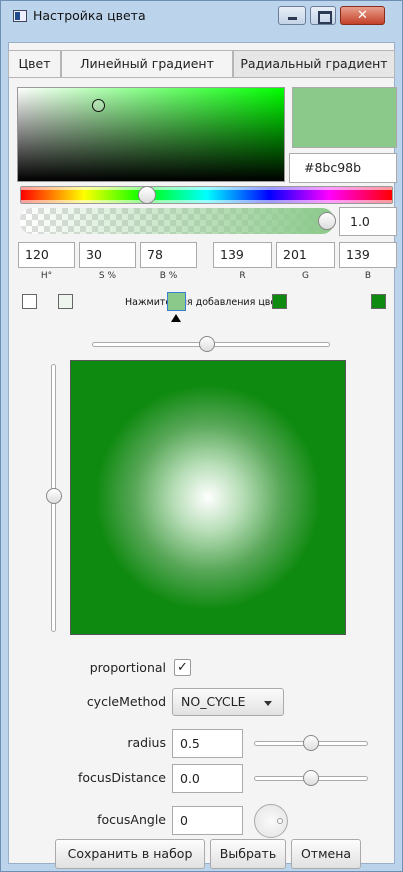 Image resolution: width=403 pixels, height=872 pixels. What do you see at coordinates (305, 255) in the screenshot?
I see `green-input: 201` at bounding box center [305, 255].